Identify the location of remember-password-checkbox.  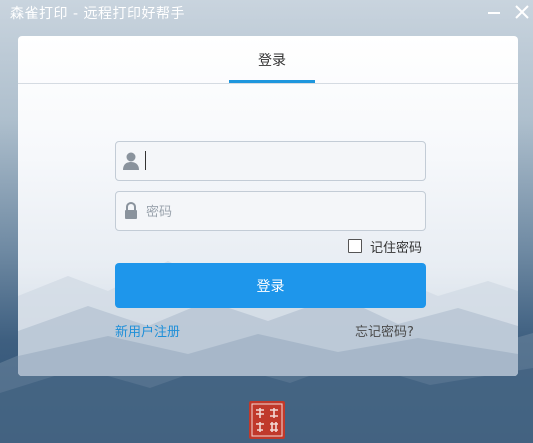
(355, 246).